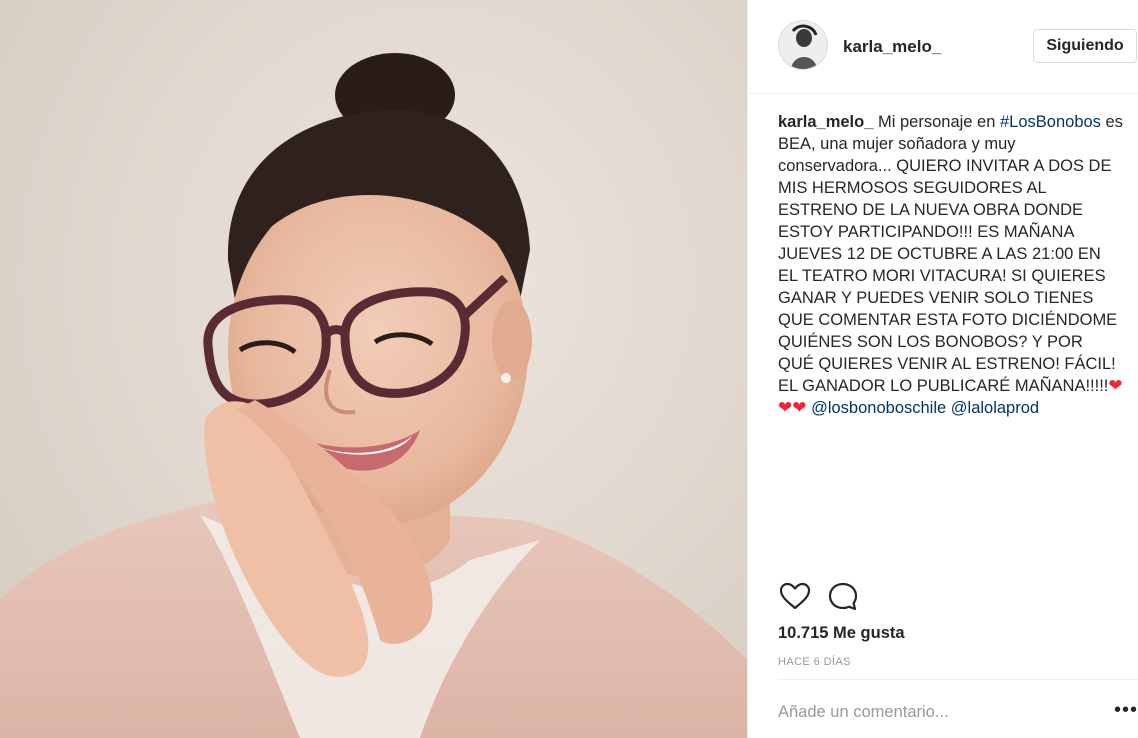 This screenshot has height=738, width=1138. What do you see at coordinates (928, 712) in the screenshot?
I see `comment-input` at bounding box center [928, 712].